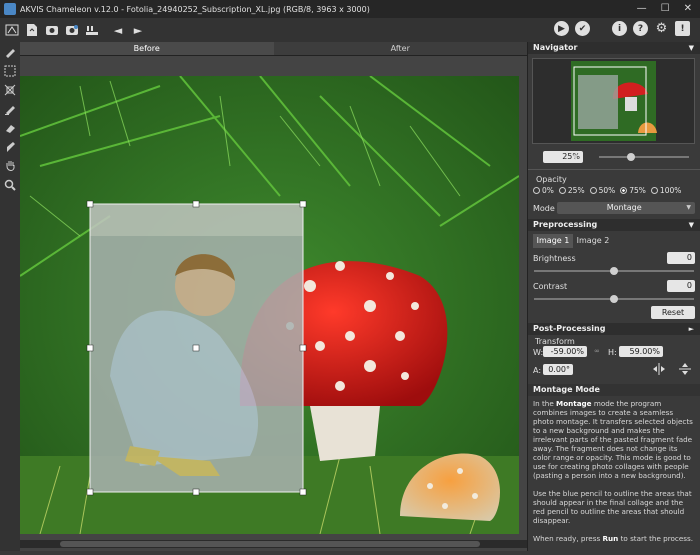 The image size is (700, 555). Describe the element at coordinates (619, 28) in the screenshot. I see `about-icon: i` at that location.